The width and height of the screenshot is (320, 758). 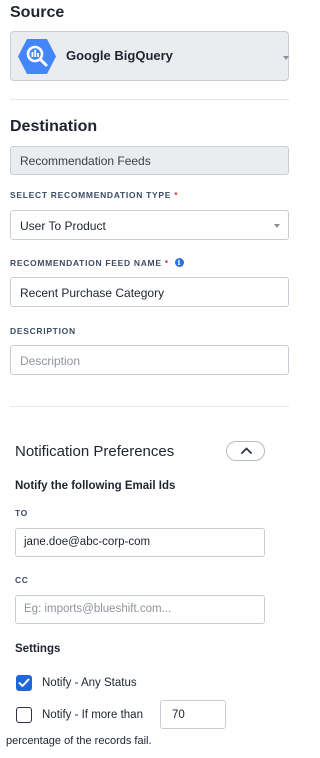 I want to click on destination-heading: Destination, so click(x=54, y=126).